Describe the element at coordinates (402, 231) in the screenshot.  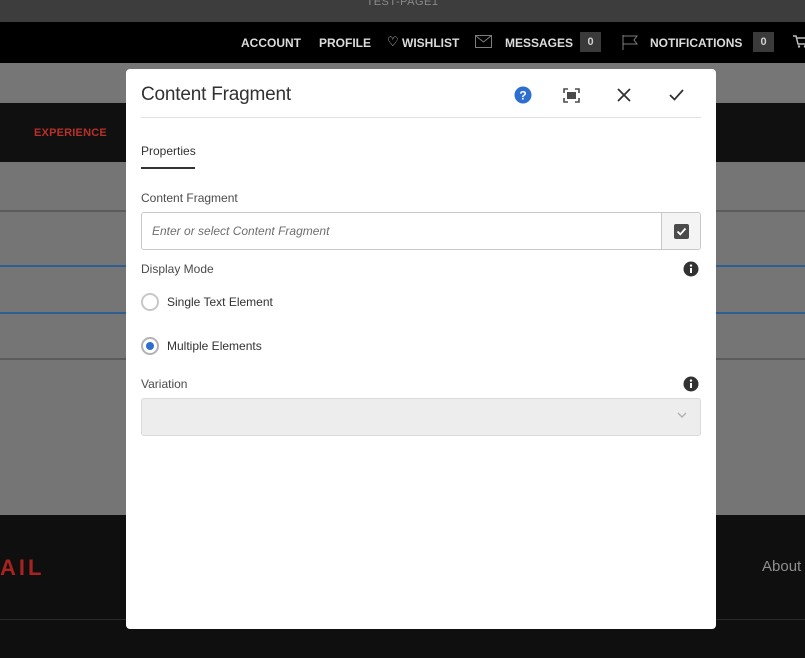
I see `content-fragment-input` at that location.